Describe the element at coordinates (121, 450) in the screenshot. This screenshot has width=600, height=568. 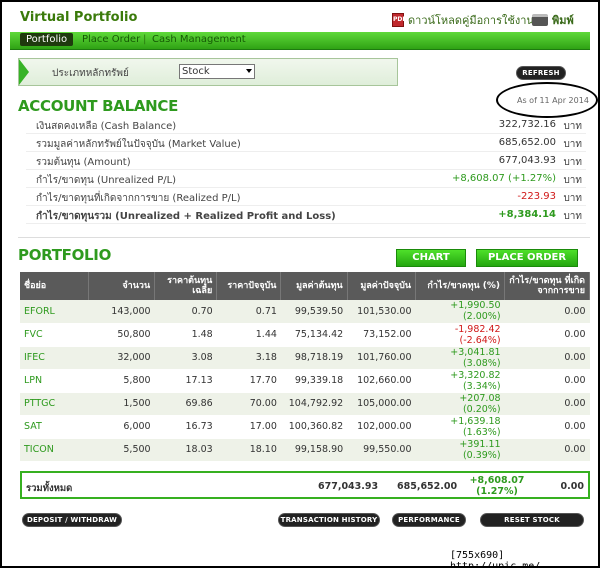
I see `cell-qty: 5,500` at that location.